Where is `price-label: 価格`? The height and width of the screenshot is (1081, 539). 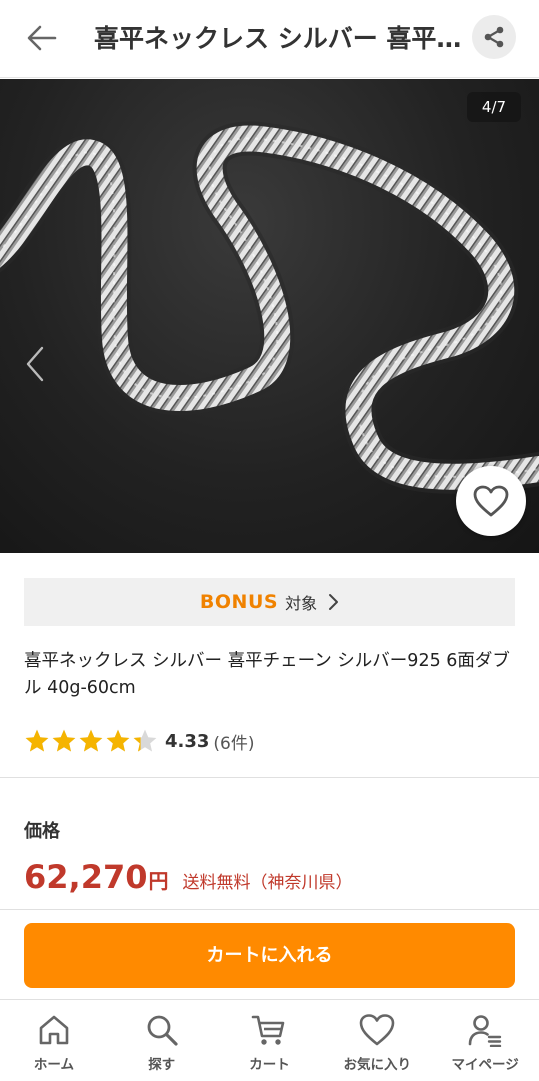 price-label: 価格 is located at coordinates (42, 831).